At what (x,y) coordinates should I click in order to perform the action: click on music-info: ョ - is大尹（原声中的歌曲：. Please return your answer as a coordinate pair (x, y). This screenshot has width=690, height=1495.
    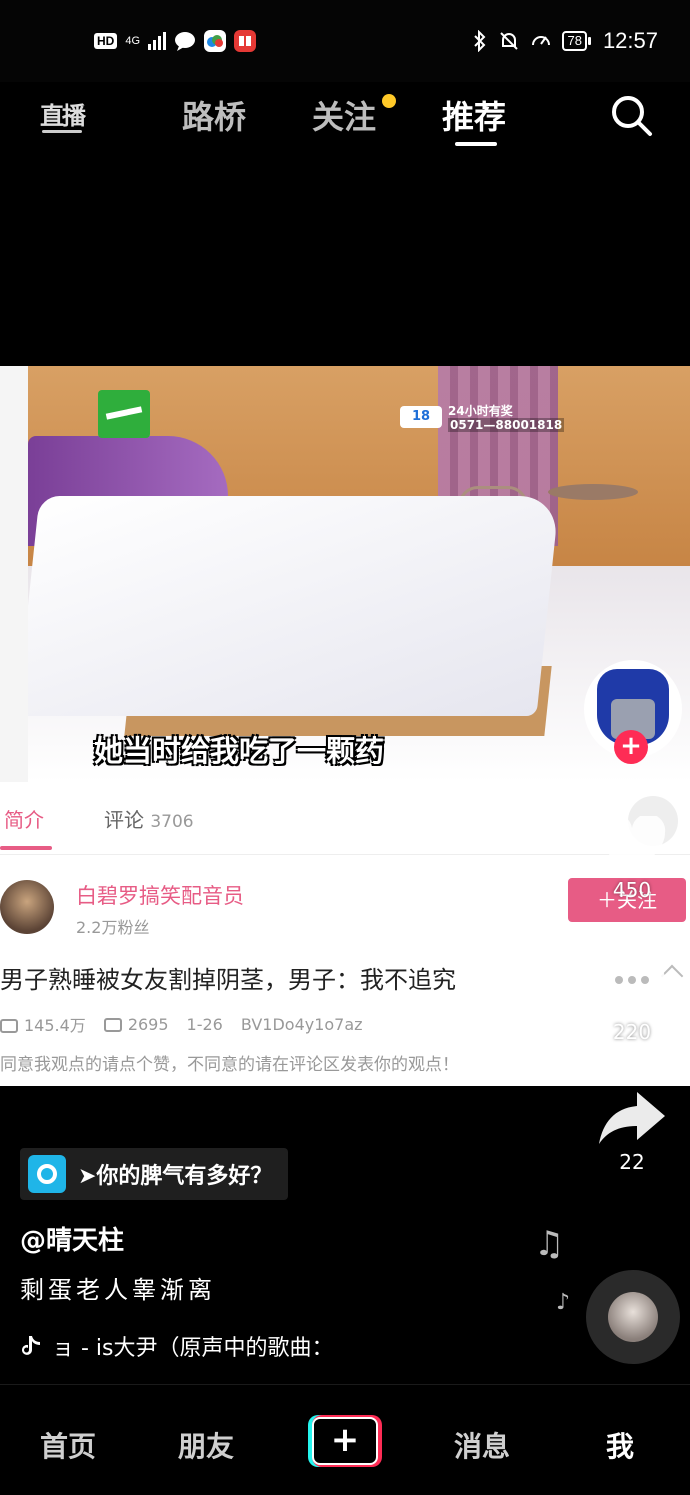
    Looking at the image, I should click on (177, 1346).